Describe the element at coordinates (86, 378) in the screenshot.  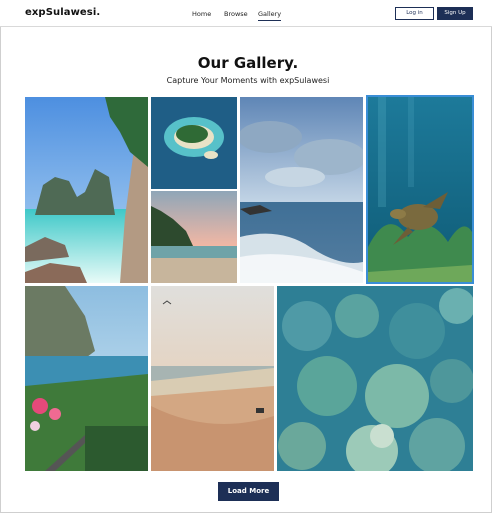
I see `gallery-photo-coastal-cliff` at that location.